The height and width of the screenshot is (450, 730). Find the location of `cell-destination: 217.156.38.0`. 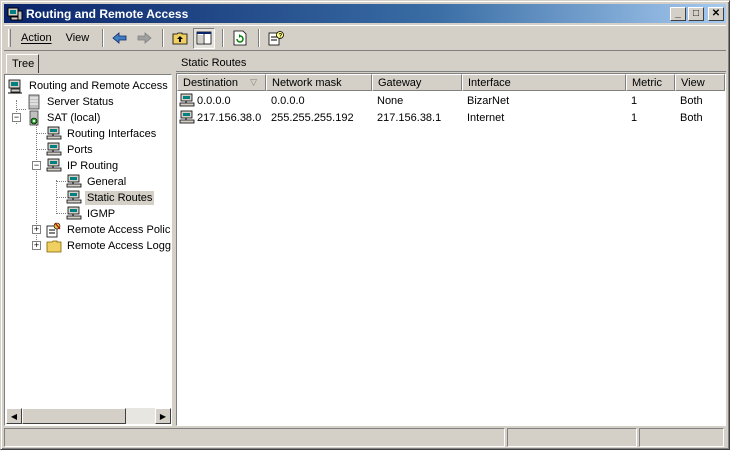

cell-destination: 217.156.38.0 is located at coordinates (221, 118).